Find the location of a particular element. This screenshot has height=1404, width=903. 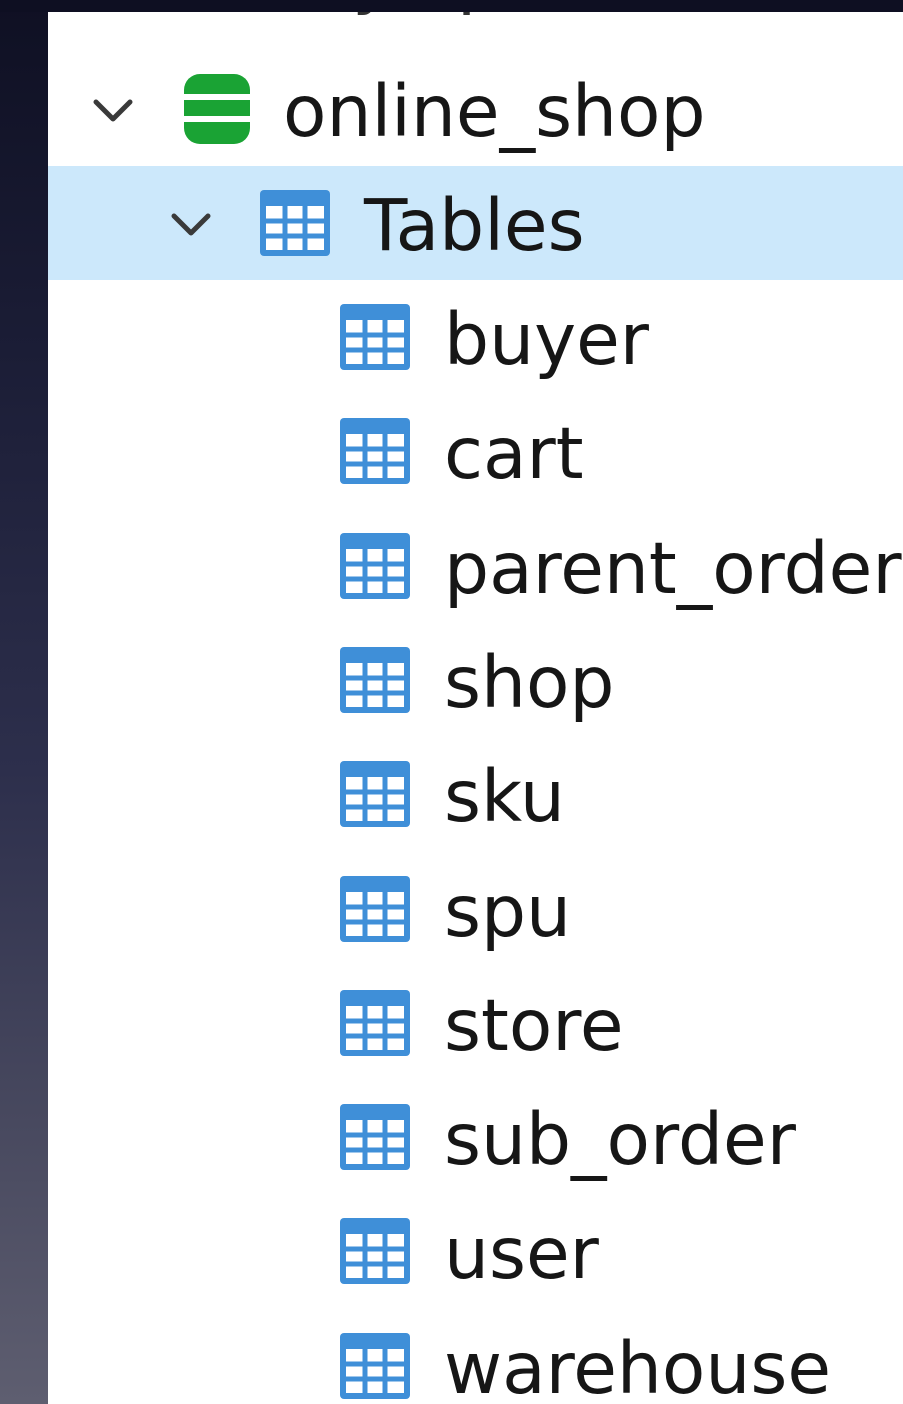

tree-node-label: online_shop is located at coordinates (494, 111).